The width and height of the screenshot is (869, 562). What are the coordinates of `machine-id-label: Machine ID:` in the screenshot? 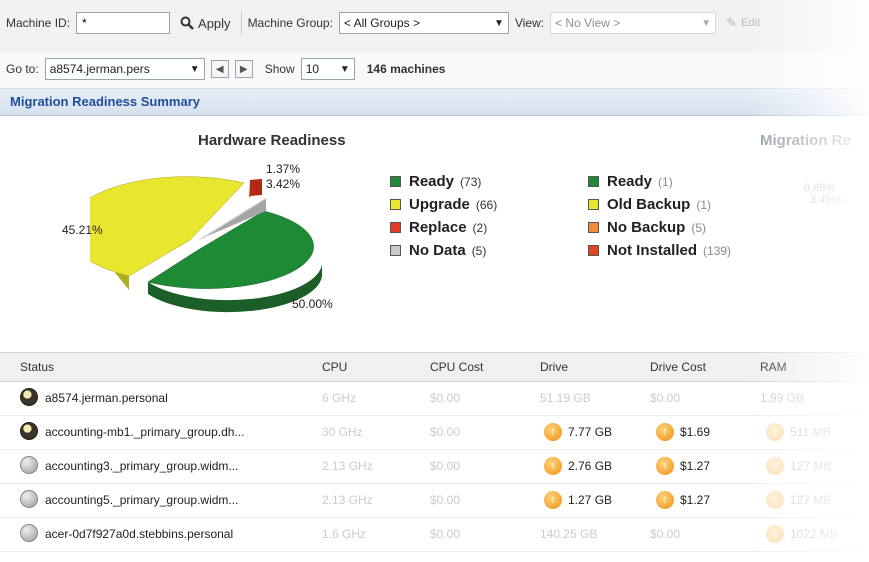 It's located at (38, 23).